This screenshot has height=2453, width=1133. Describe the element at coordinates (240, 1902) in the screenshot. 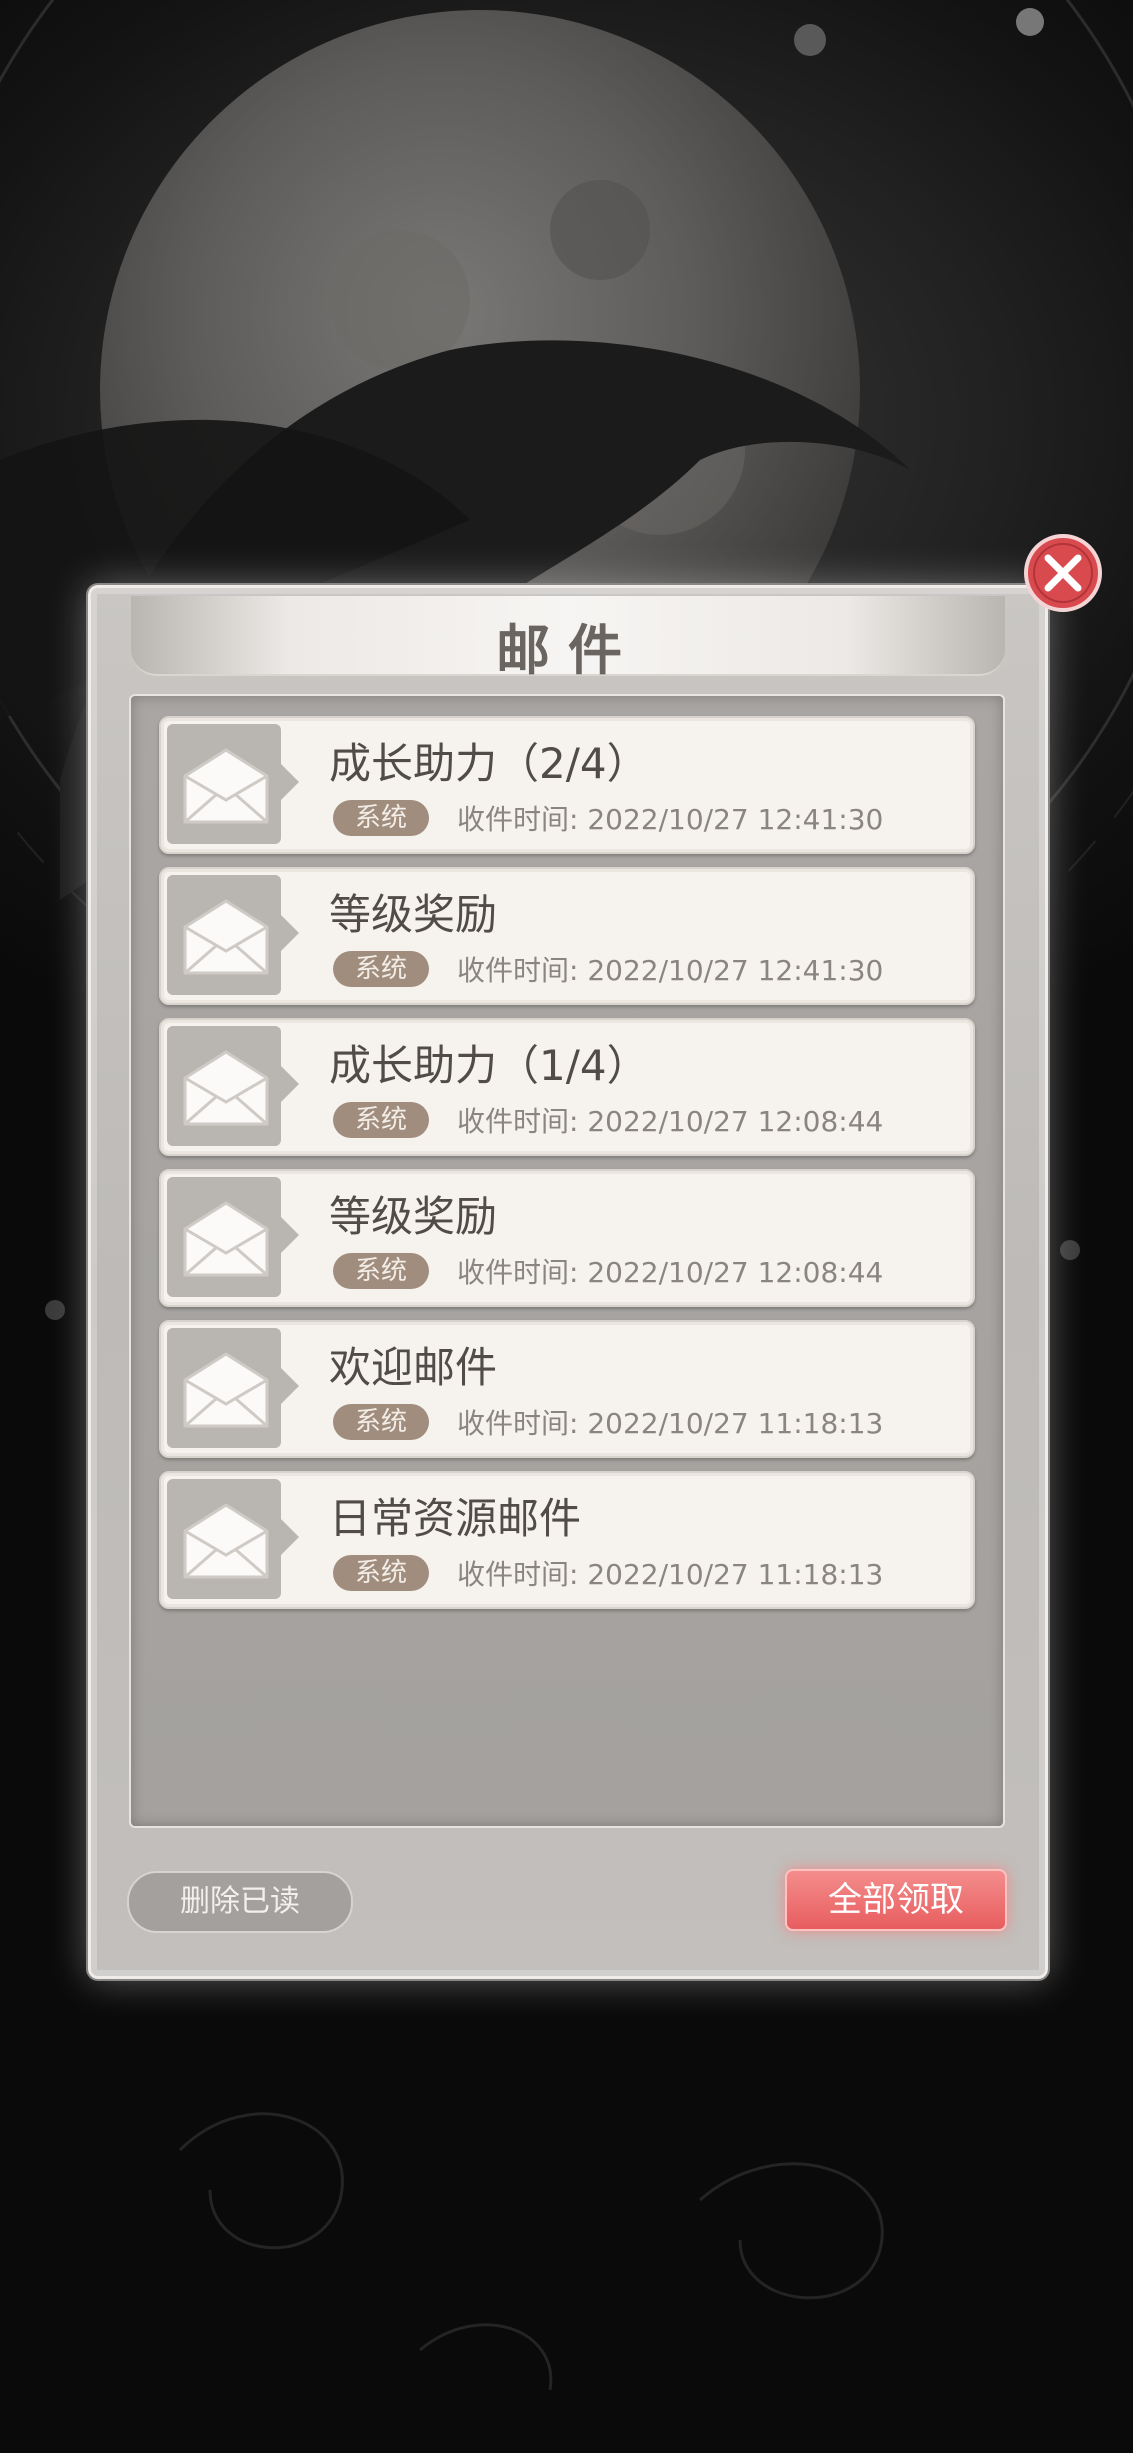

I see `delete-read-button: 删除已读` at that location.